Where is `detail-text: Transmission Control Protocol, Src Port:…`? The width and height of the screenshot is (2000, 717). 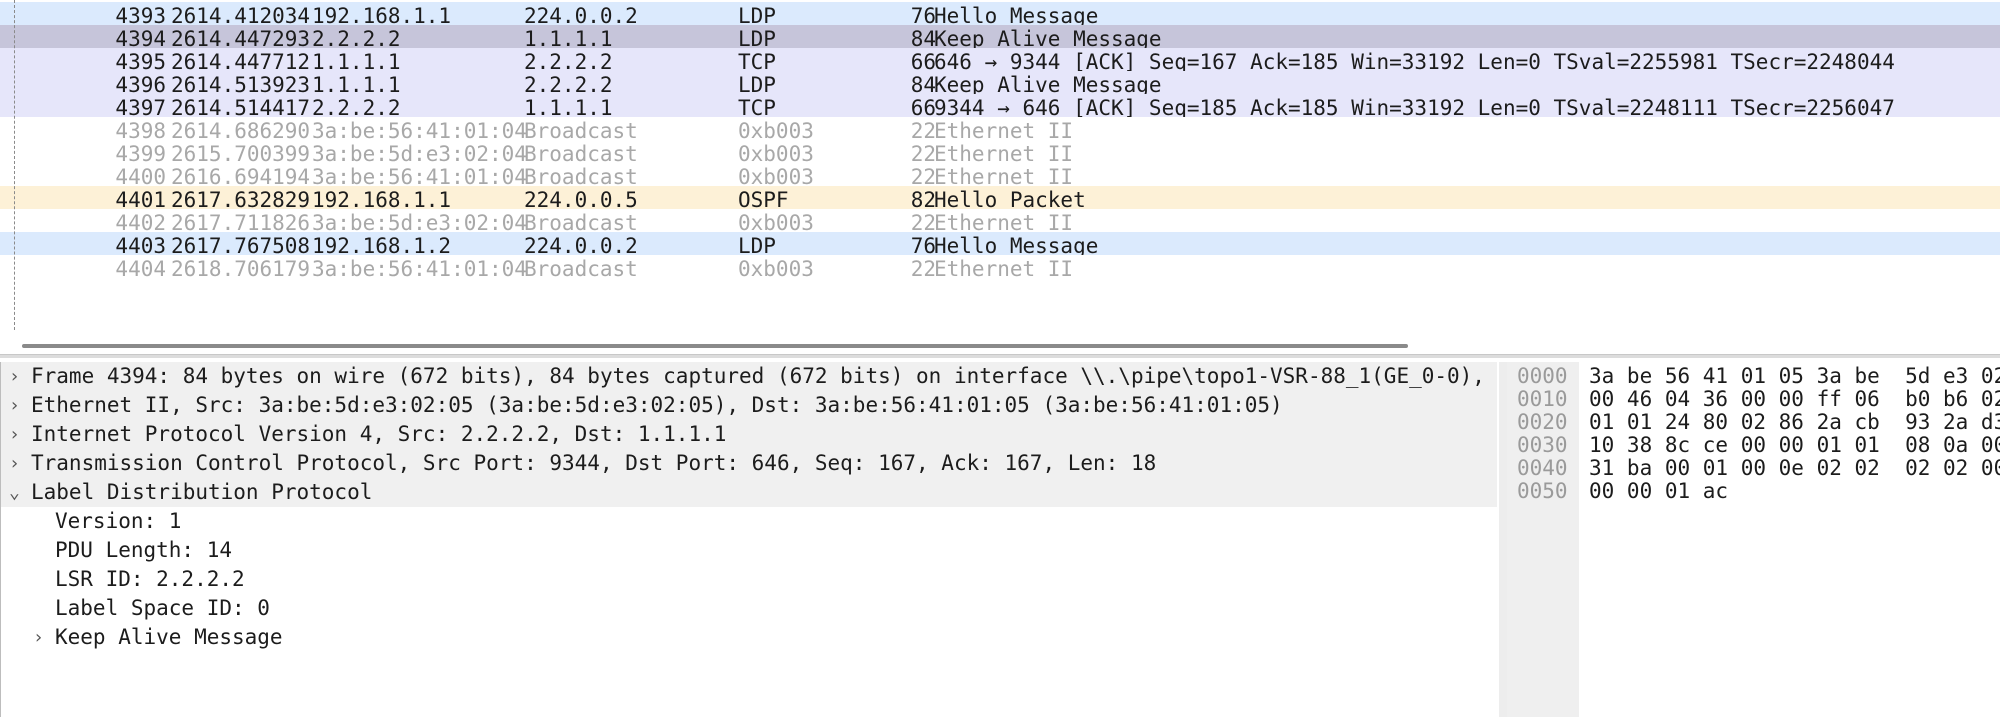 detail-text: Transmission Control Protocol, Src Port:… is located at coordinates (594, 463).